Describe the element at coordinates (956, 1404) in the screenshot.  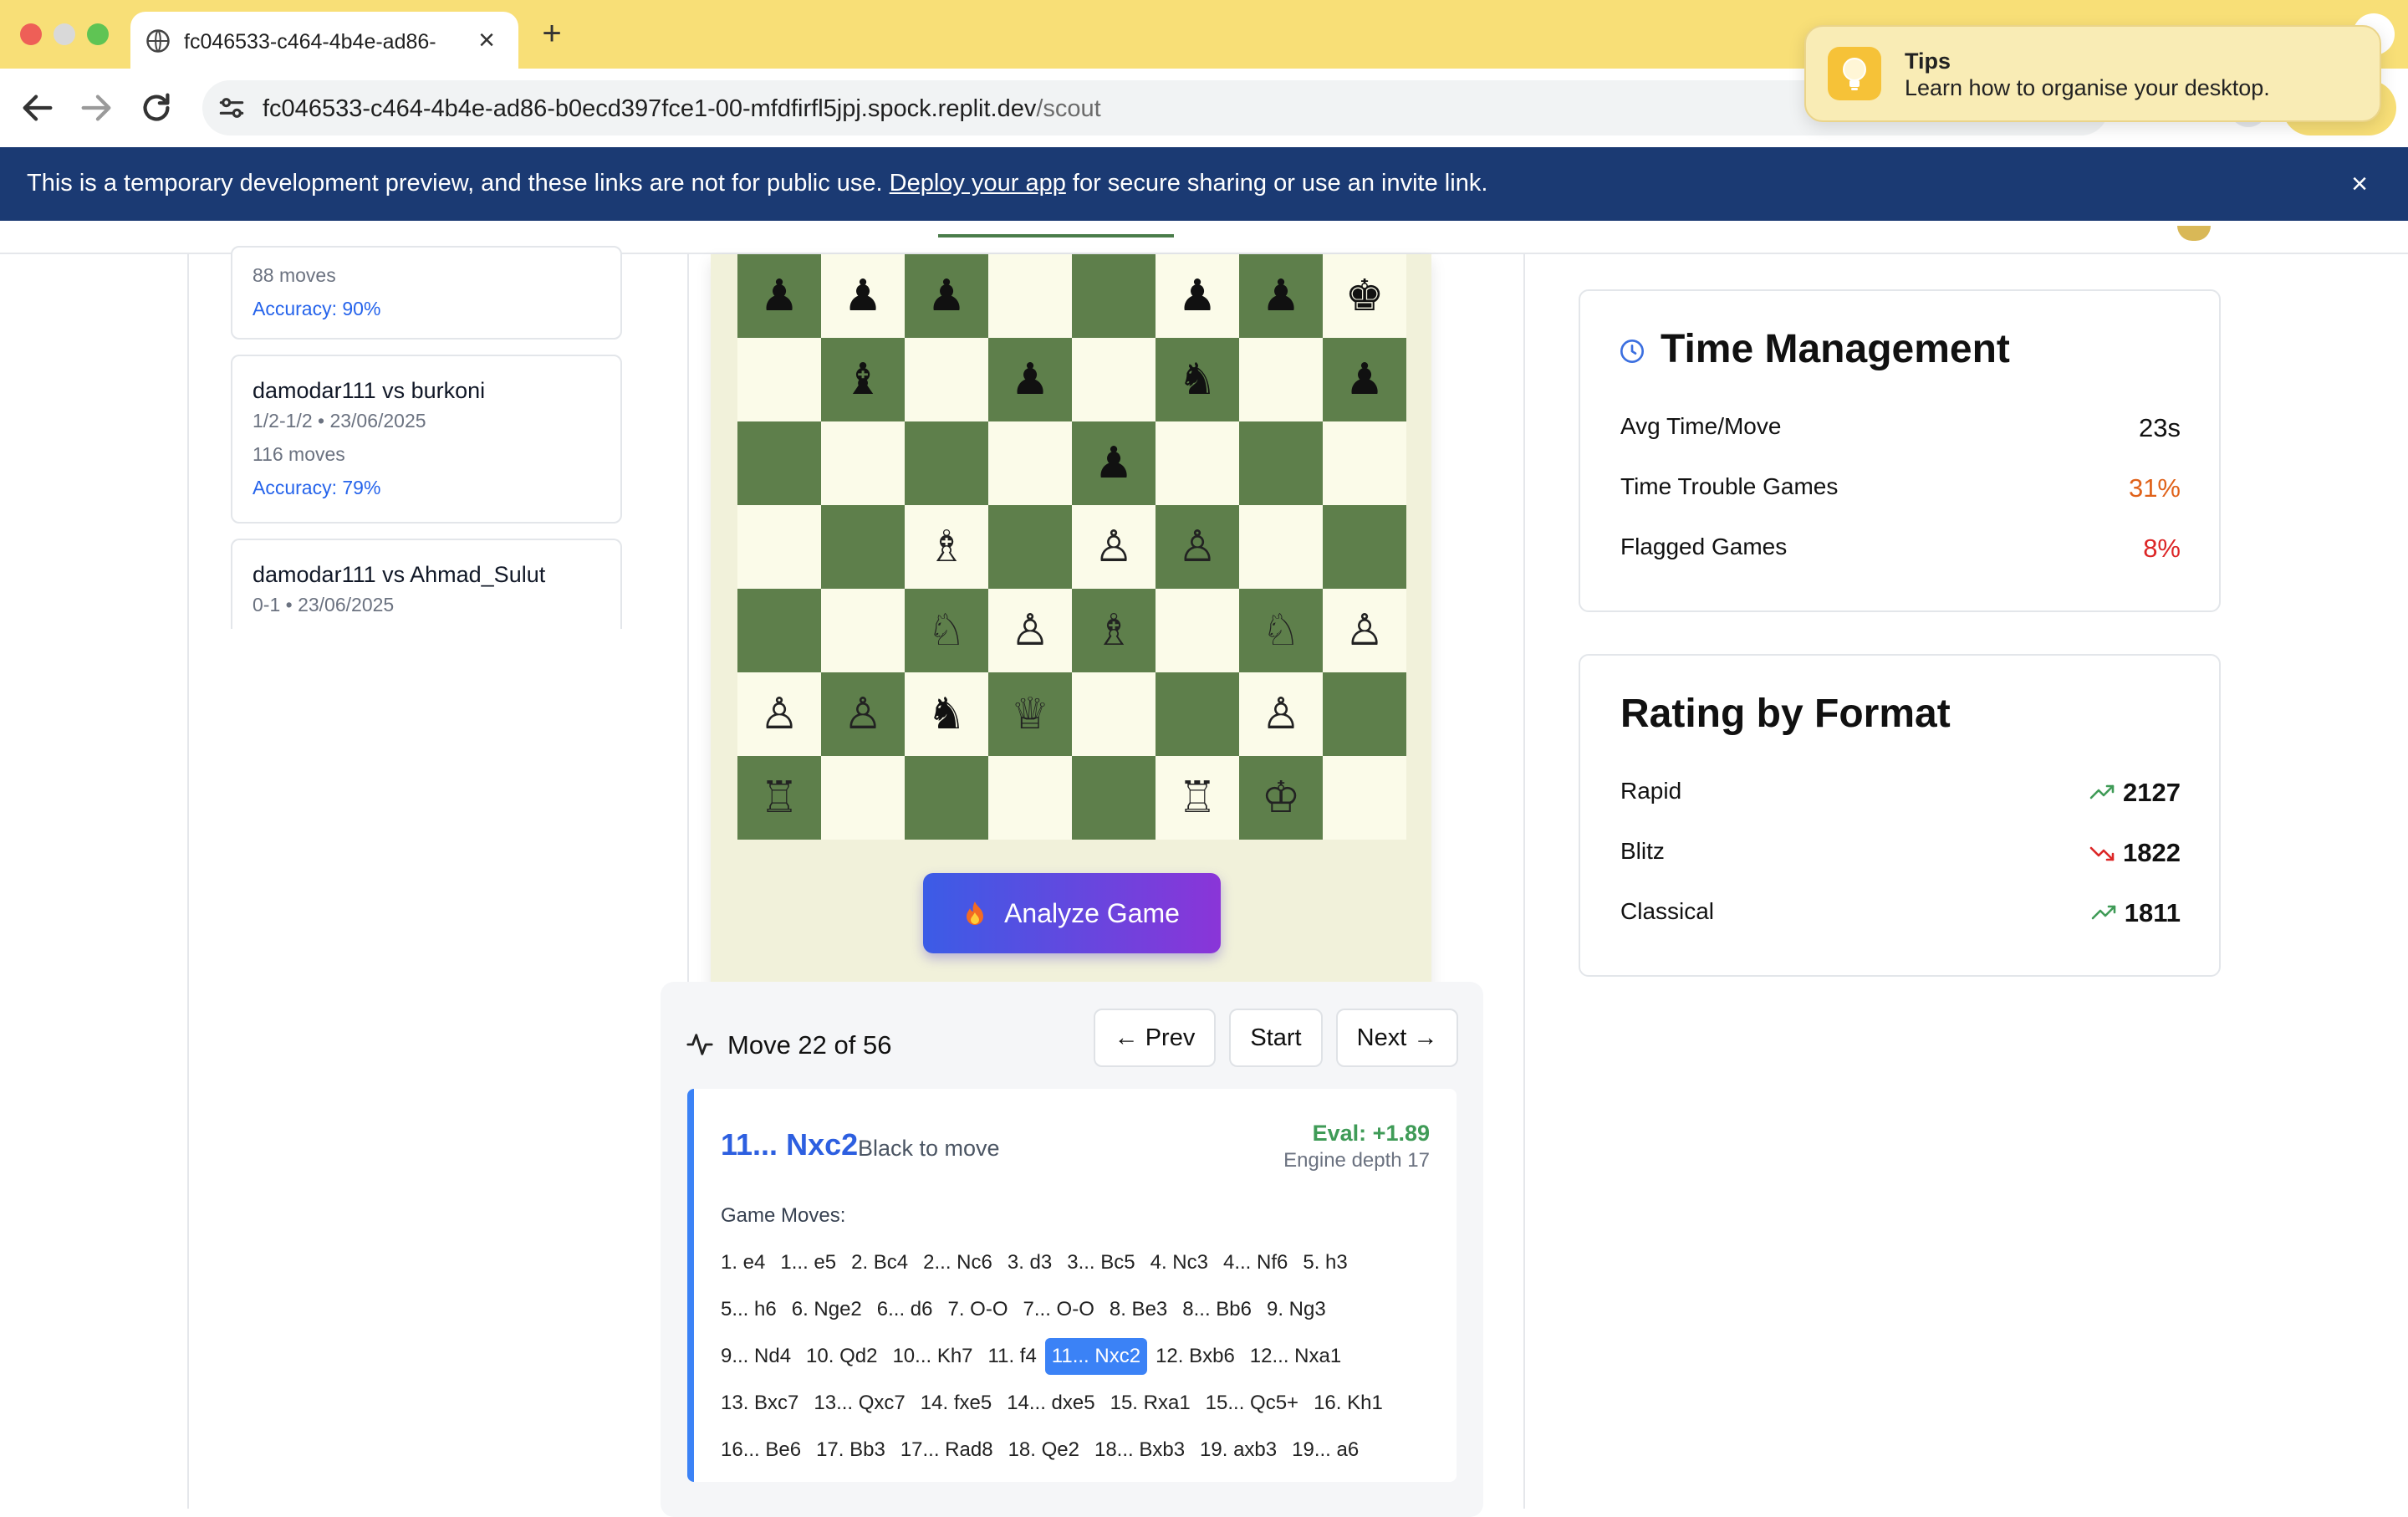
I see `move-chip: 14. fxe5` at that location.